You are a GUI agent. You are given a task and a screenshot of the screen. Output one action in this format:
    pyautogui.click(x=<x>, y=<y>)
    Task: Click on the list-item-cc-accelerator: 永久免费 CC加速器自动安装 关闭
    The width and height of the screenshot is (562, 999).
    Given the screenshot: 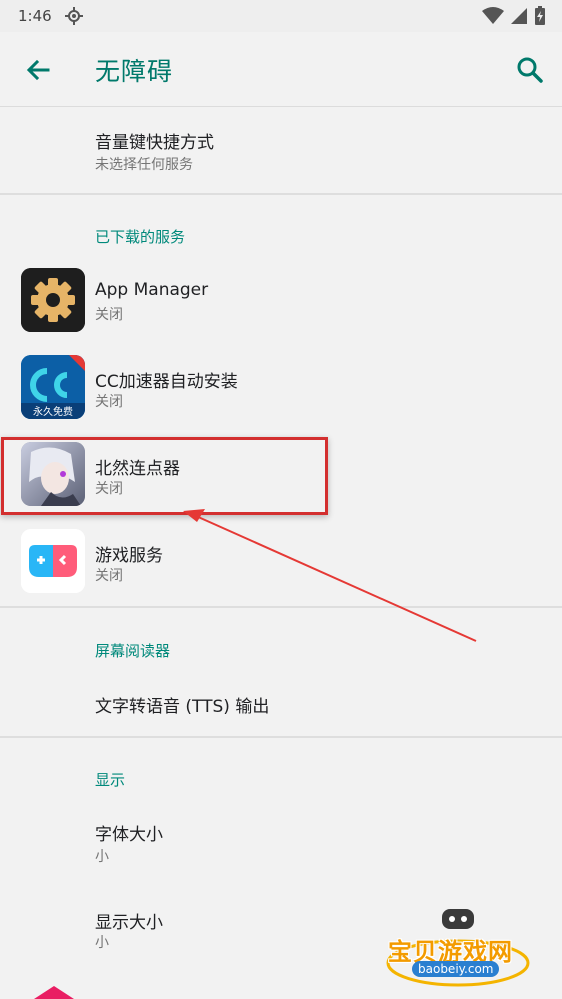 What is the action you would take?
    pyautogui.click(x=281, y=389)
    